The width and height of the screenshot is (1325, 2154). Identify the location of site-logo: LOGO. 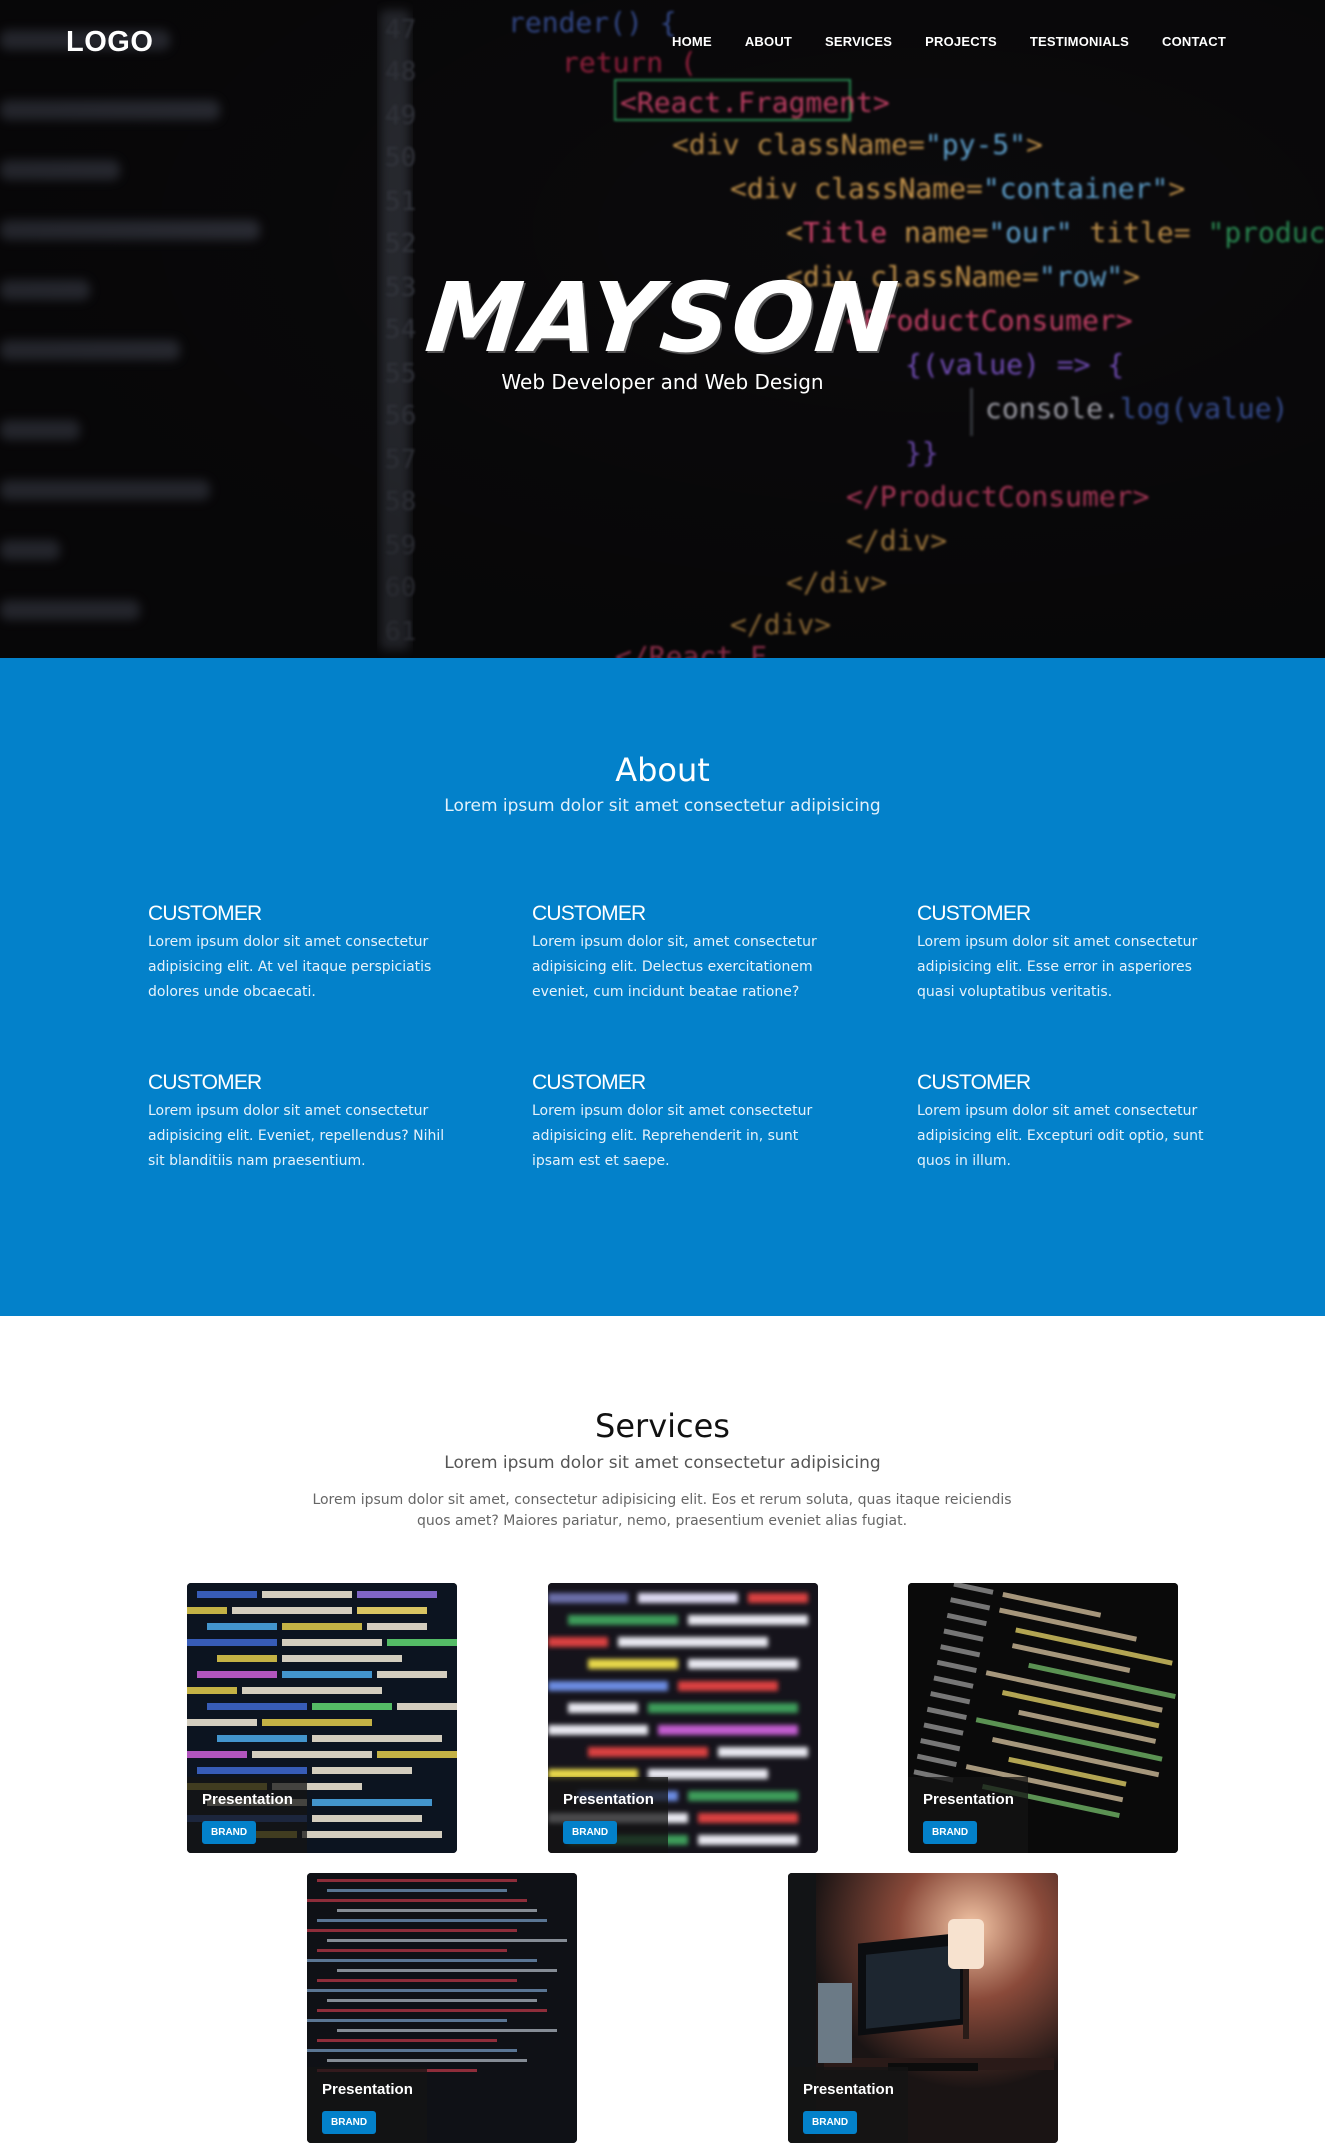
(109, 42).